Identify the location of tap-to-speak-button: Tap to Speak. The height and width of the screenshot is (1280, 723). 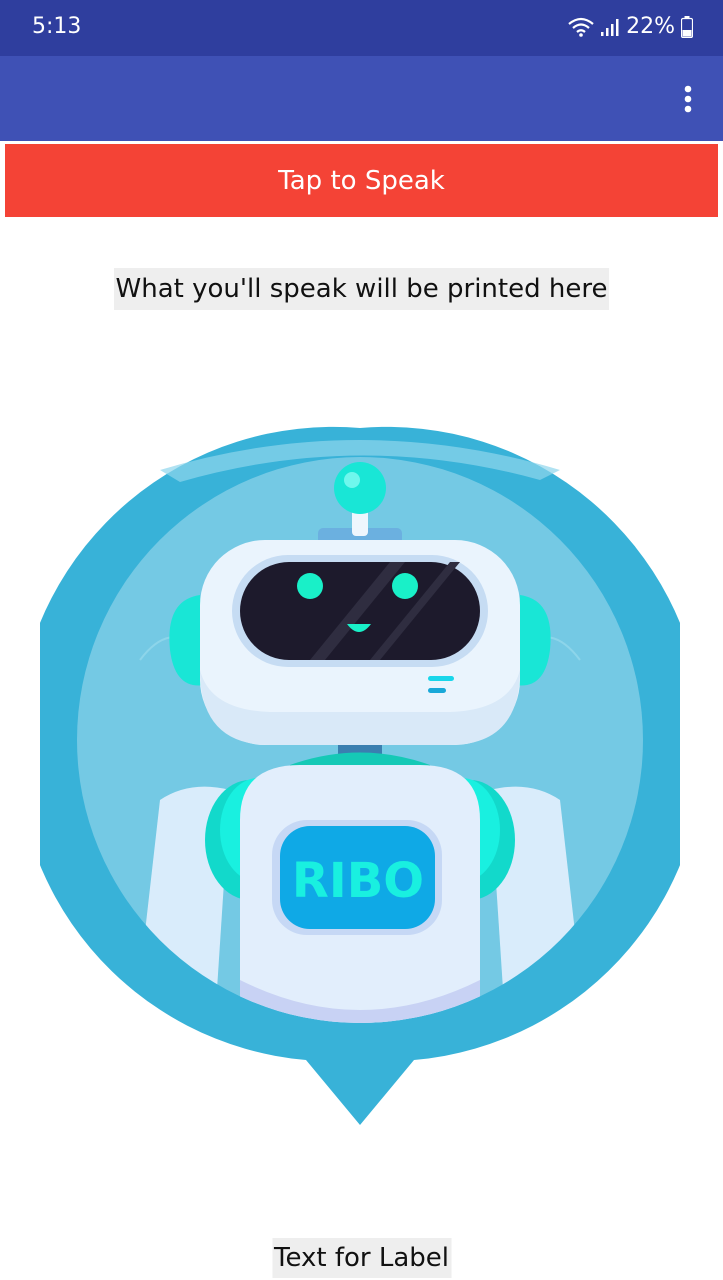
(361, 180).